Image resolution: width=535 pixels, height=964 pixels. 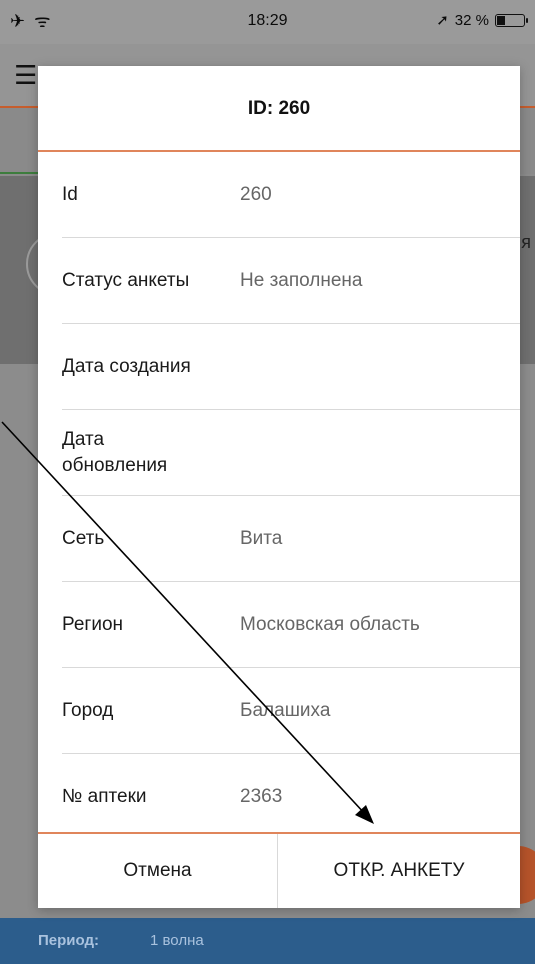 What do you see at coordinates (126, 281) in the screenshot?
I see `row-label: Статус анкеты` at bounding box center [126, 281].